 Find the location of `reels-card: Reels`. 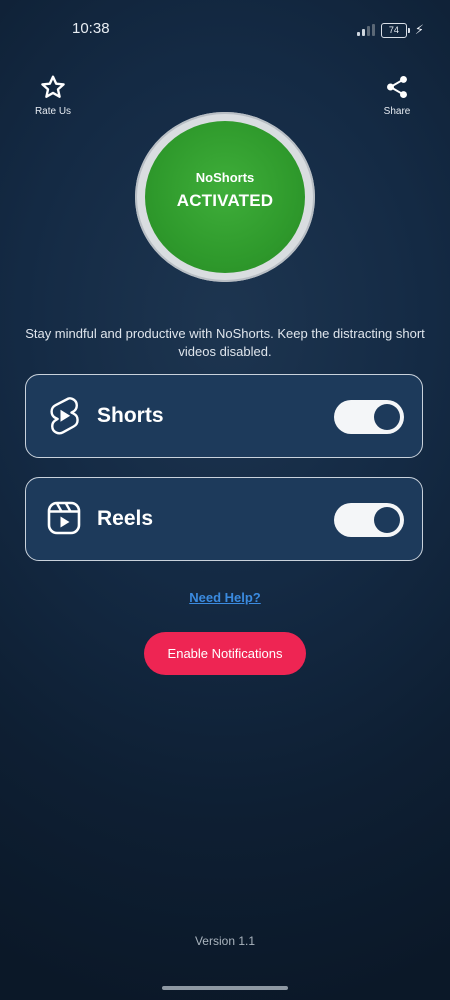

reels-card: Reels is located at coordinates (224, 519).